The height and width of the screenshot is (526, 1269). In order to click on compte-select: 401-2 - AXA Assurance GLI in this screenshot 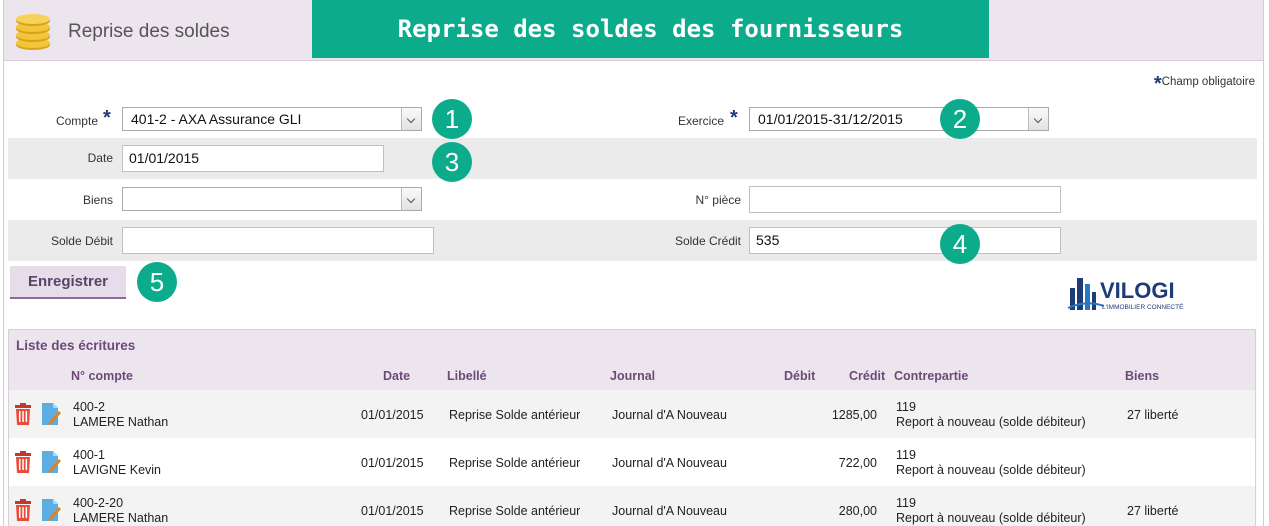, I will do `click(272, 119)`.